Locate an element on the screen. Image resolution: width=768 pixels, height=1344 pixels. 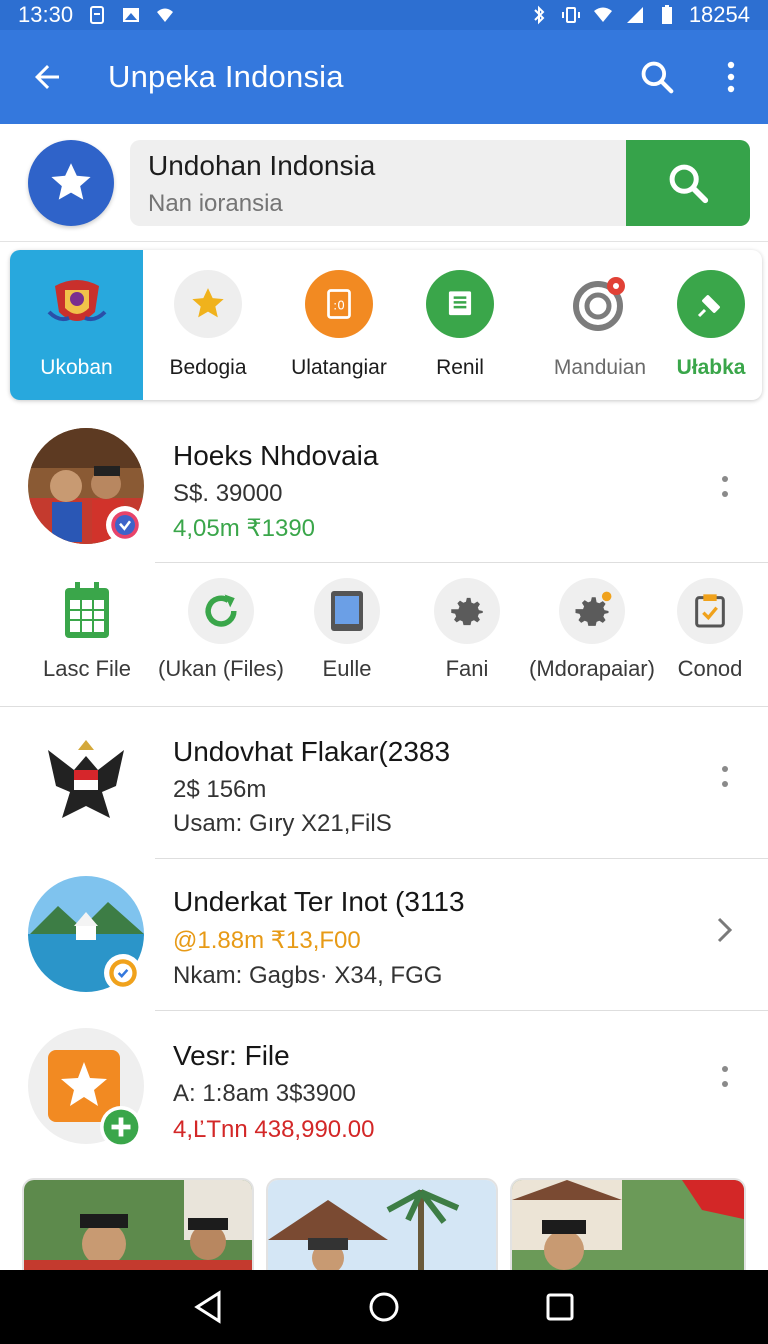
chevron-right-icon is located at coordinates (725, 930).